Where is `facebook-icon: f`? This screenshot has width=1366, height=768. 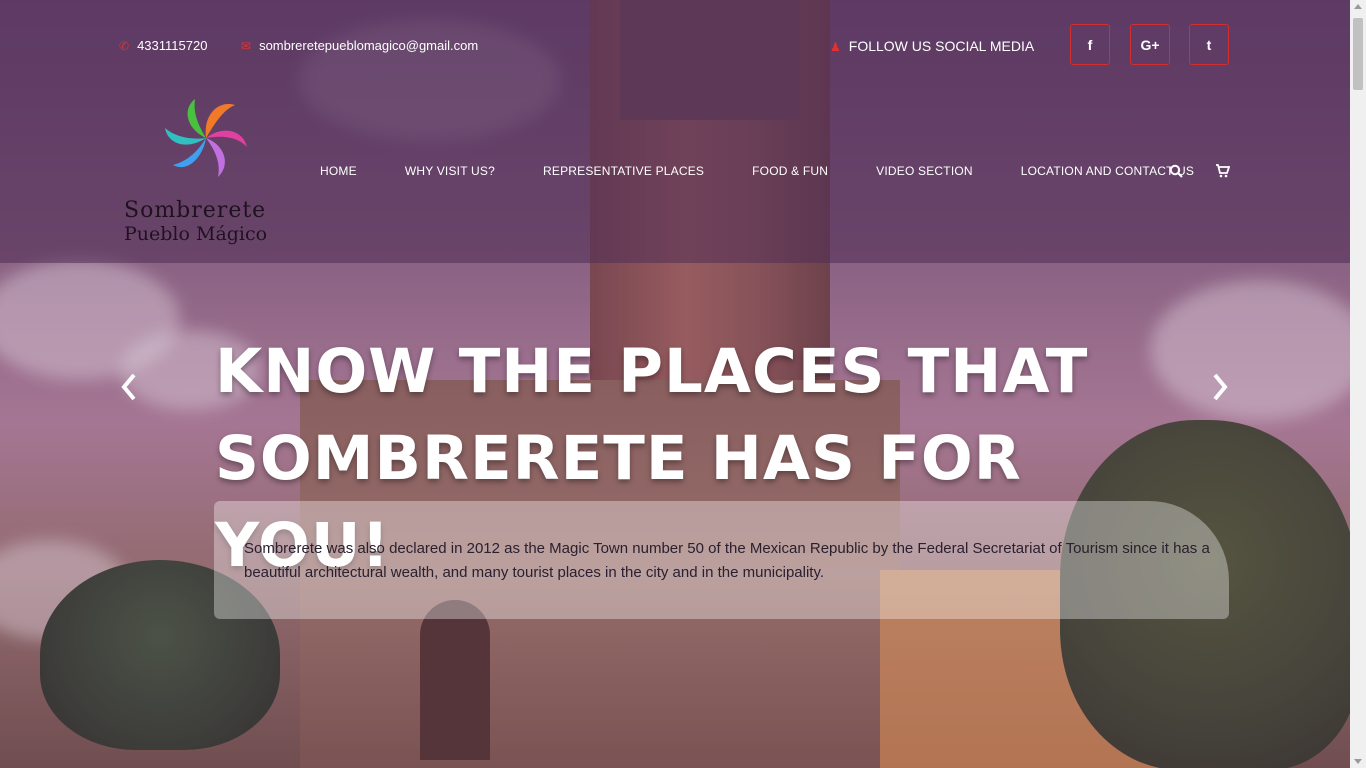 facebook-icon: f is located at coordinates (1090, 44).